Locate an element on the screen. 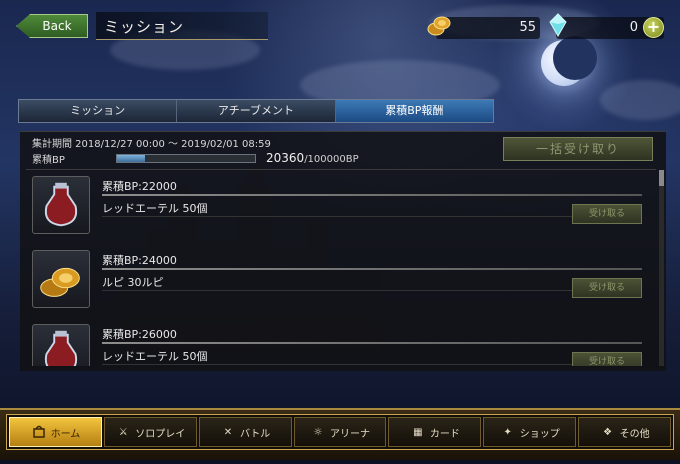  scrollbar-thumb is located at coordinates (661, 178).